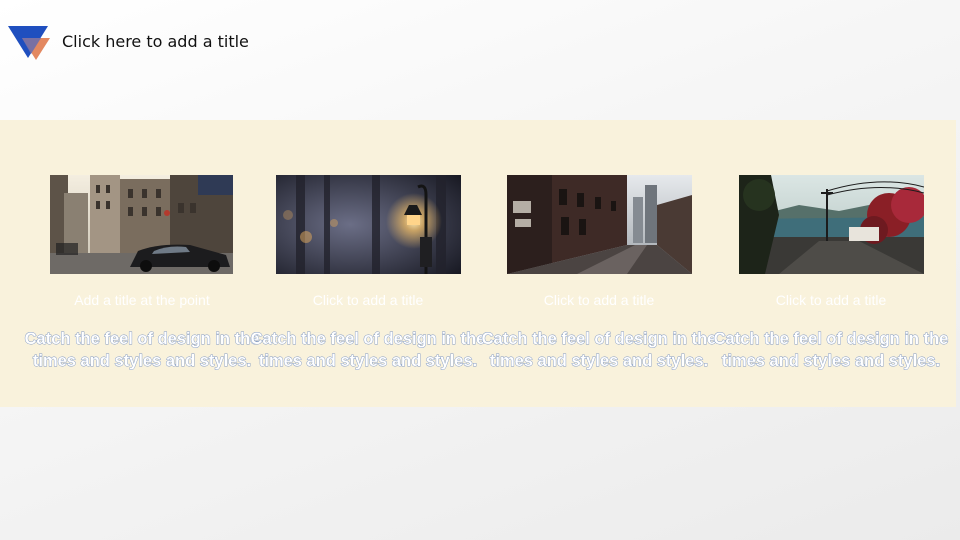 The width and height of the screenshot is (960, 540). What do you see at coordinates (155, 41) in the screenshot?
I see `page-title: Click here to add a title` at bounding box center [155, 41].